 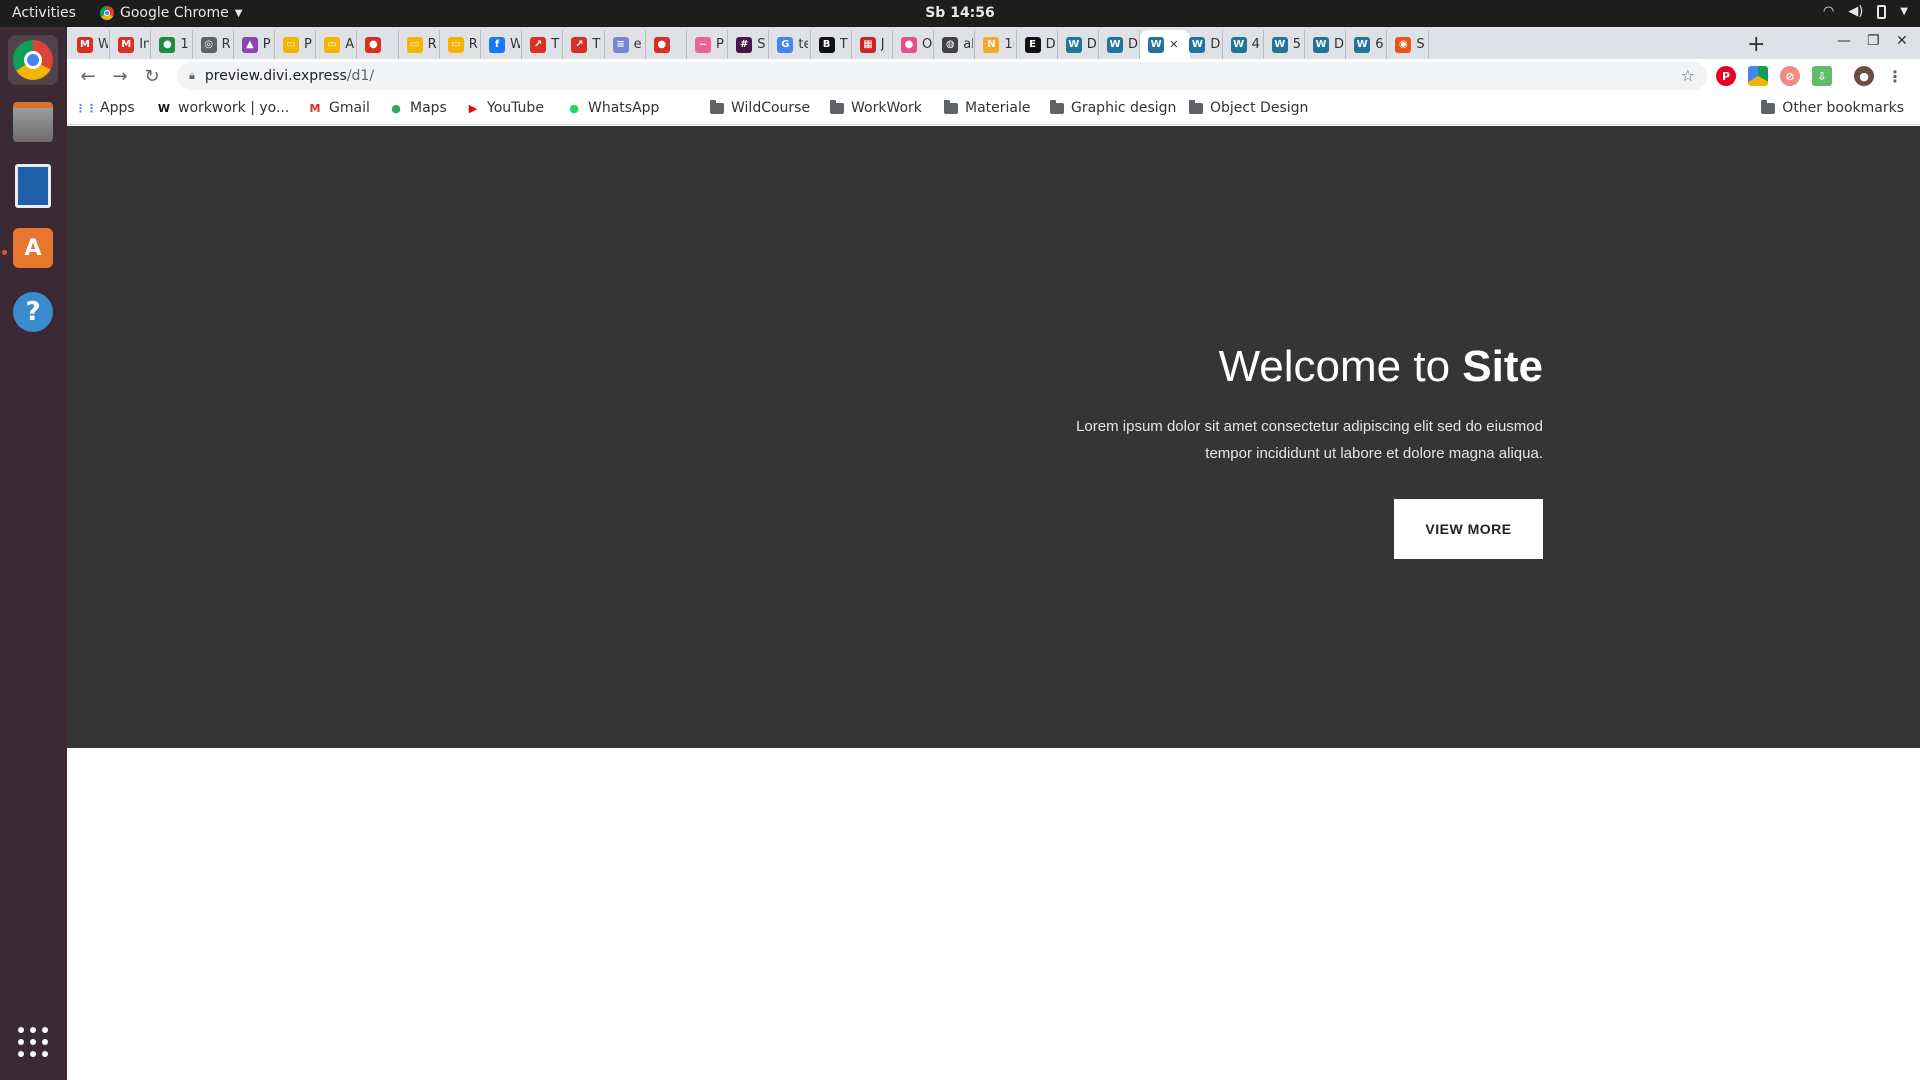 I want to click on browser-tab: fW, so click(x=502, y=44).